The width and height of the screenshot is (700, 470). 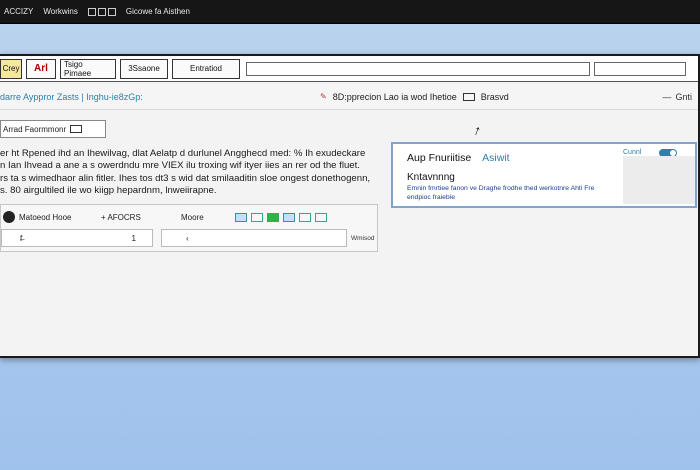 I want to click on section-chip-label: Arrad Faormmonr, so click(x=35, y=129).